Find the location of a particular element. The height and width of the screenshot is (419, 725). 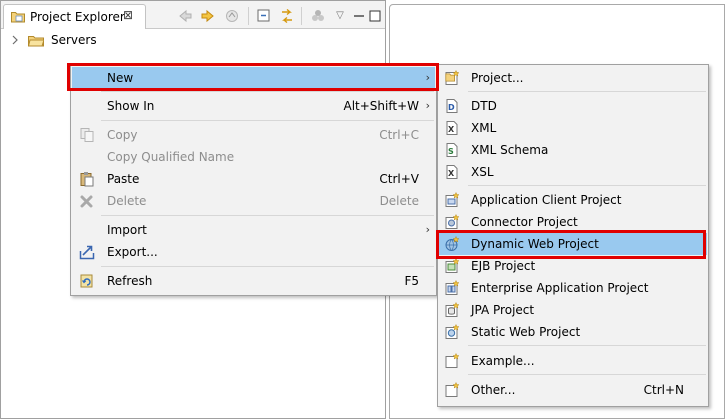

focus-task-icon is located at coordinates (318, 16).